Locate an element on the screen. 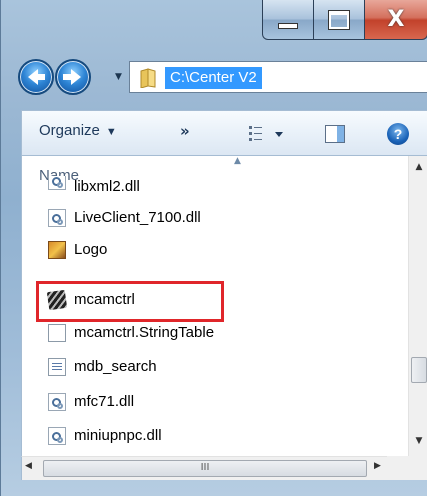 The width and height of the screenshot is (427, 496). scrollbar-corner is located at coordinates (407, 468).